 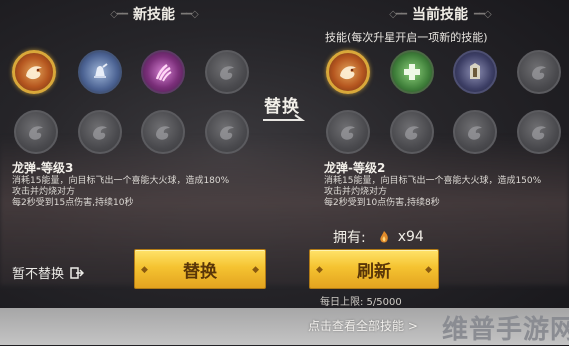 I want to click on flame-token-icon, so click(x=384, y=237).